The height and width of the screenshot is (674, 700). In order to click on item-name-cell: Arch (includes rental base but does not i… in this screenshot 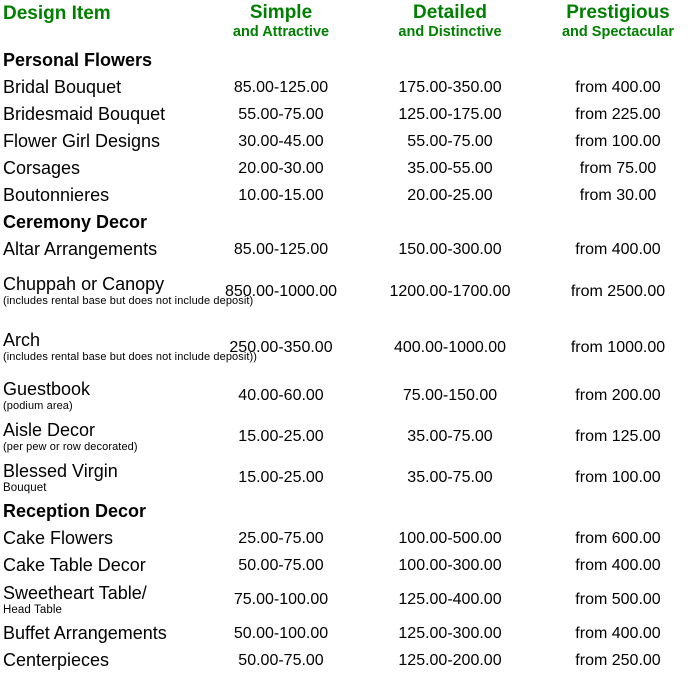, I will do `click(128, 347)`.